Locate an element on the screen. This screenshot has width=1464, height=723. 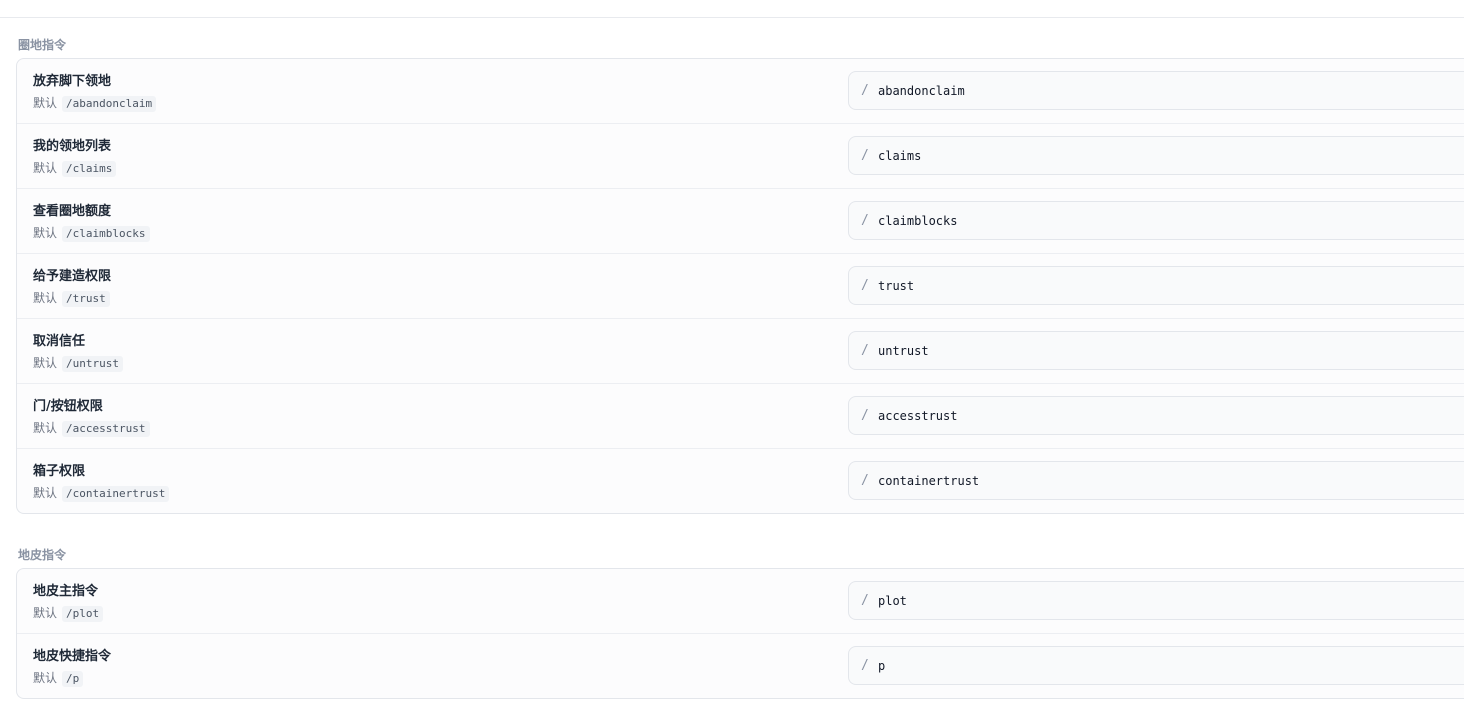
command-row-containertrust: 箱子权限 默认/containertrust / is located at coordinates (740, 481).